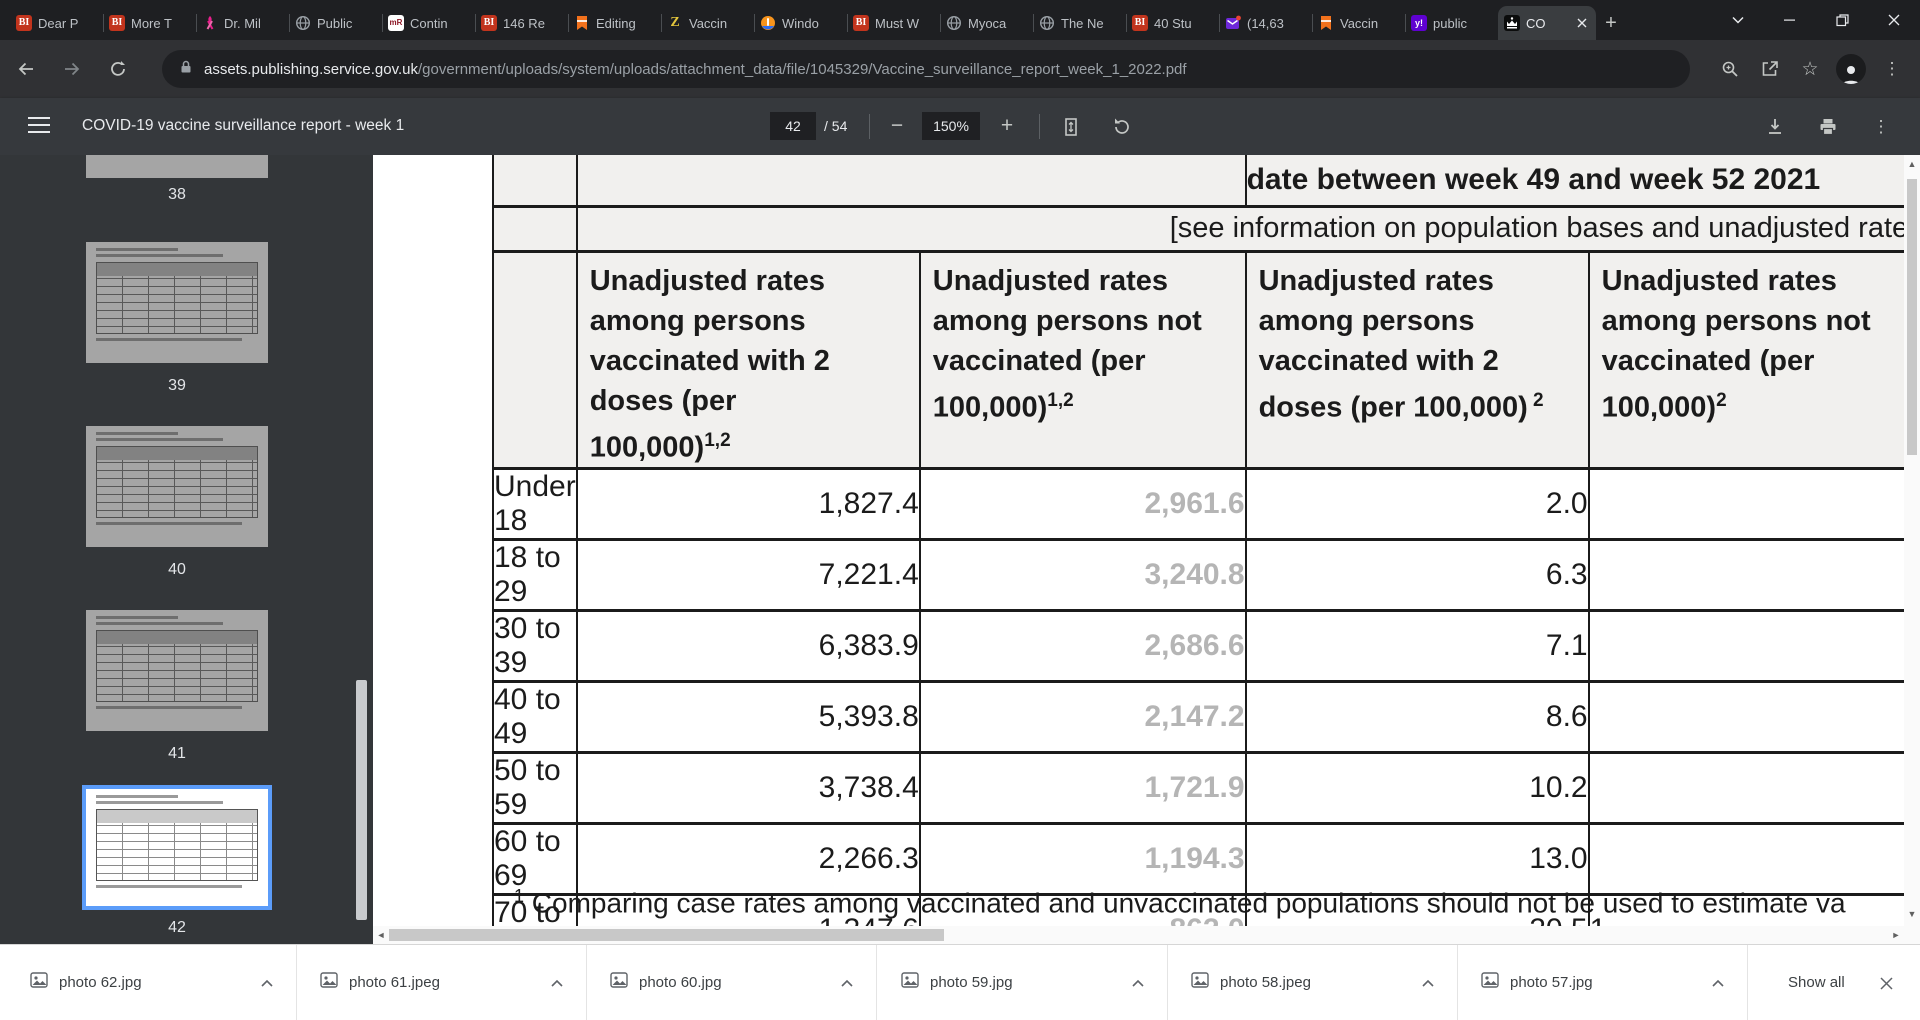 The height and width of the screenshot is (1020, 1920). What do you see at coordinates (311, 69) in the screenshot?
I see `url-domain: assets.publishing.service.gov.uk` at bounding box center [311, 69].